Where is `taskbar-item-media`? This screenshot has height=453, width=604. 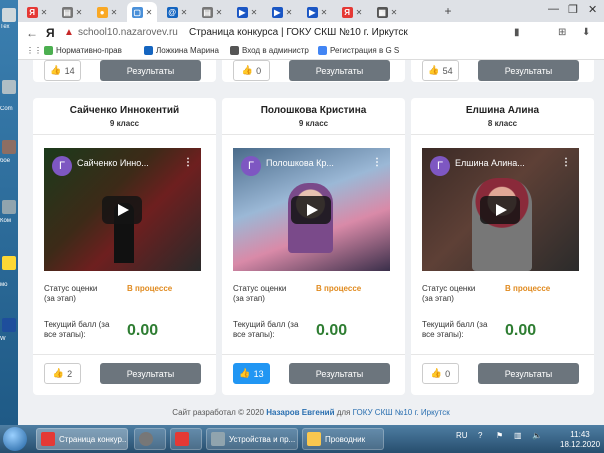 taskbar-item-media is located at coordinates (150, 439).